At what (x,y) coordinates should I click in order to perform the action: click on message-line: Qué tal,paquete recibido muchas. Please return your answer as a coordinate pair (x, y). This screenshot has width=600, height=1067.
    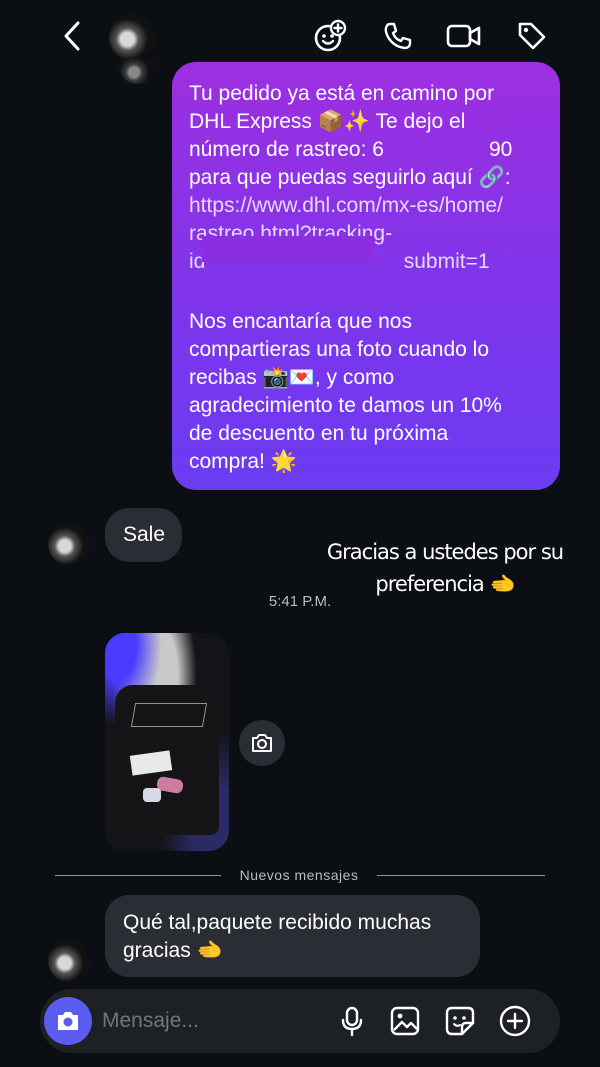
    Looking at the image, I should click on (277, 922).